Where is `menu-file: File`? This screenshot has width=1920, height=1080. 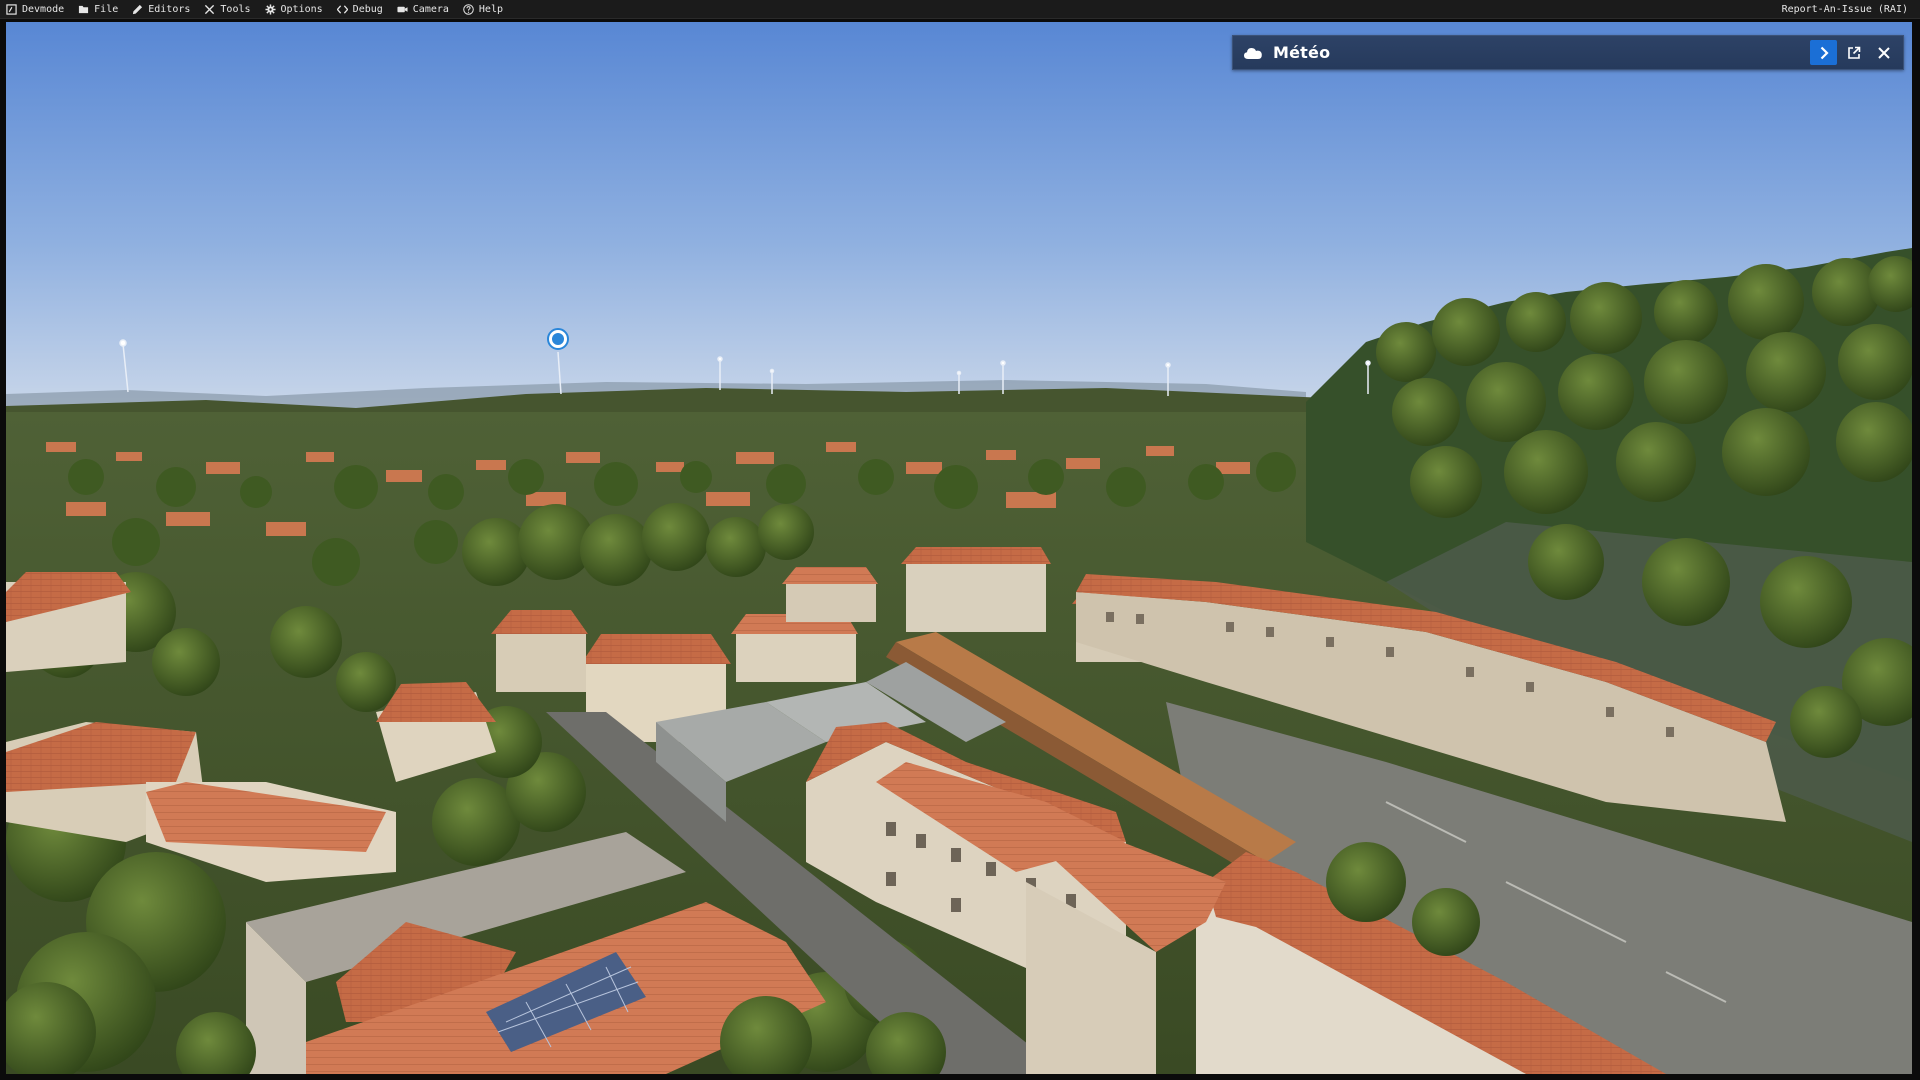
menu-file: File is located at coordinates (98, 9).